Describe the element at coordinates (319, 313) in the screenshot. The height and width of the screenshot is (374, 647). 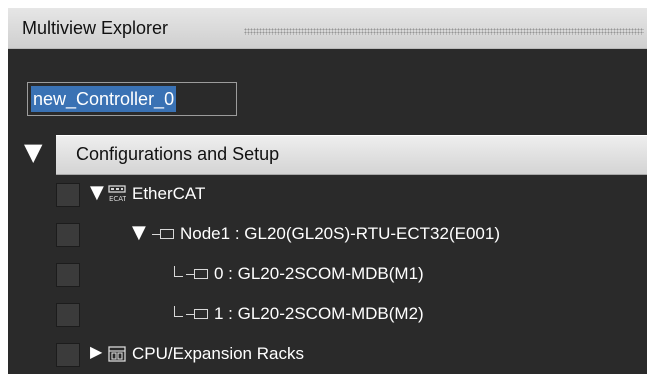
I see `module-1-label: 1 : GL20-2SCOM-MDB(M2)` at that location.